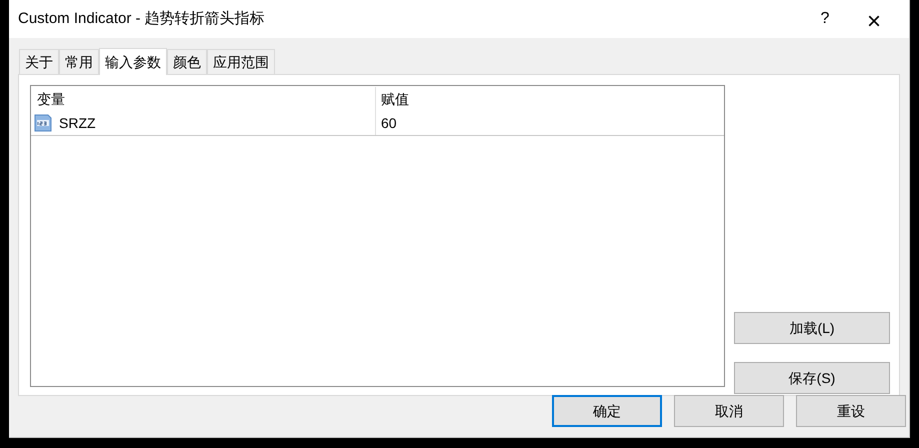 The image size is (919, 448). What do you see at coordinates (133, 61) in the screenshot?
I see `tab: 输入参数` at bounding box center [133, 61].